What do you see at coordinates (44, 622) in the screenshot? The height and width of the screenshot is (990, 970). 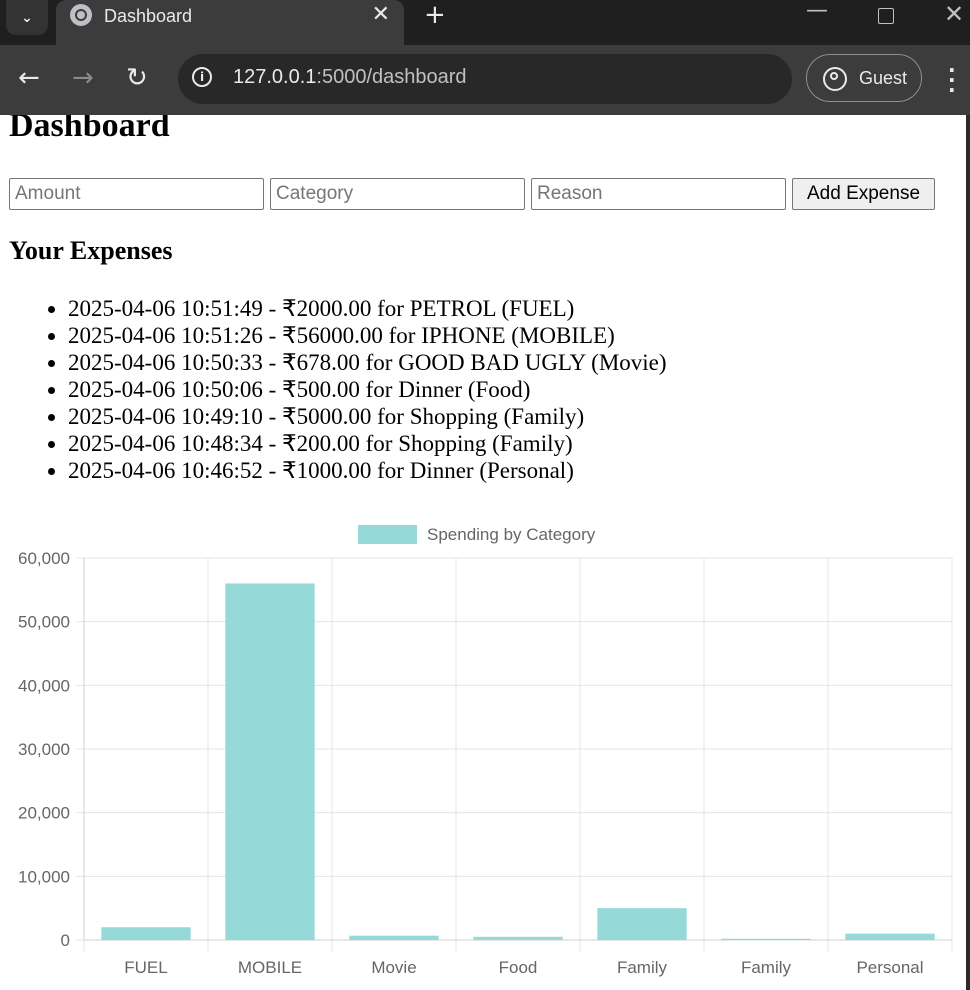 I see `y-tick-label: 50,000` at bounding box center [44, 622].